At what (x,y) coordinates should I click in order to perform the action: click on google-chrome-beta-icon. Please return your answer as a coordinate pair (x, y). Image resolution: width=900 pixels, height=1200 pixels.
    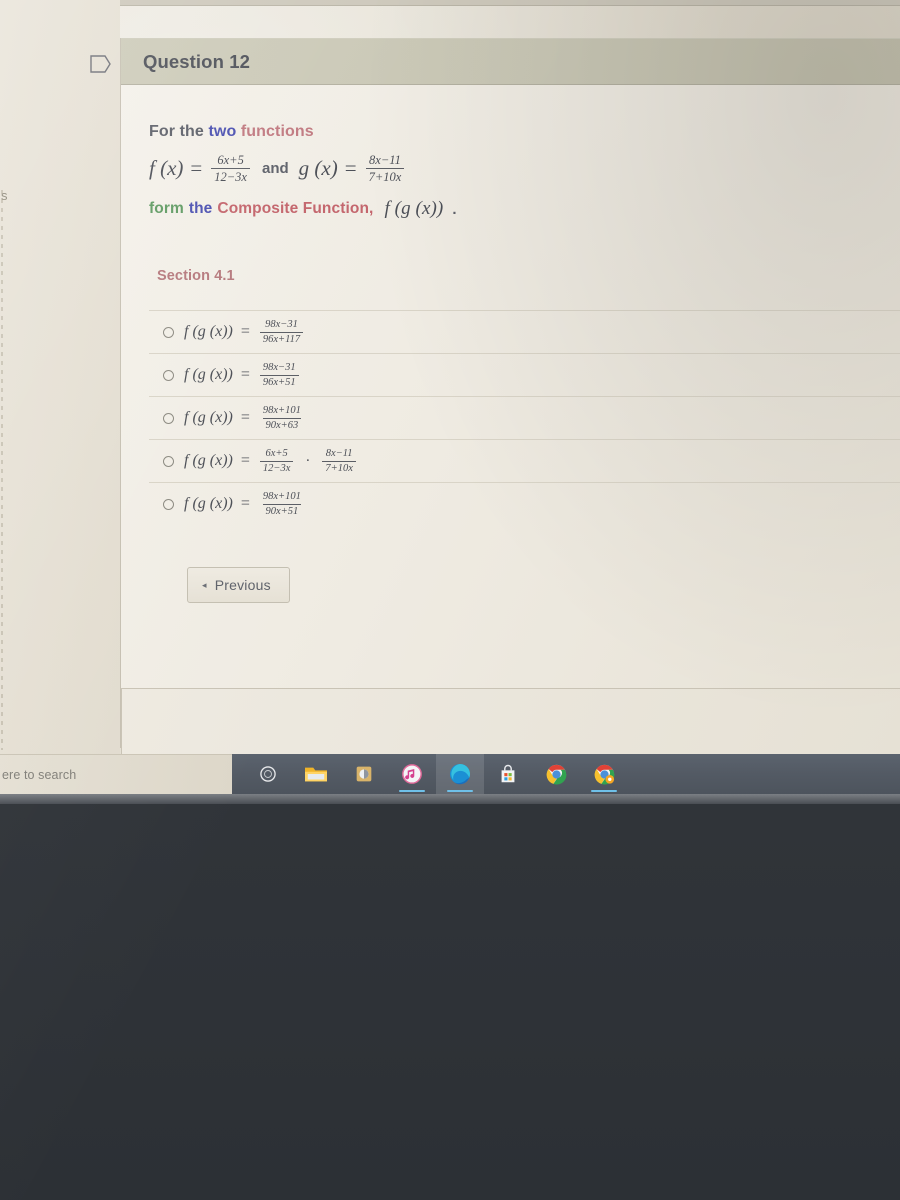
    Looking at the image, I should click on (604, 774).